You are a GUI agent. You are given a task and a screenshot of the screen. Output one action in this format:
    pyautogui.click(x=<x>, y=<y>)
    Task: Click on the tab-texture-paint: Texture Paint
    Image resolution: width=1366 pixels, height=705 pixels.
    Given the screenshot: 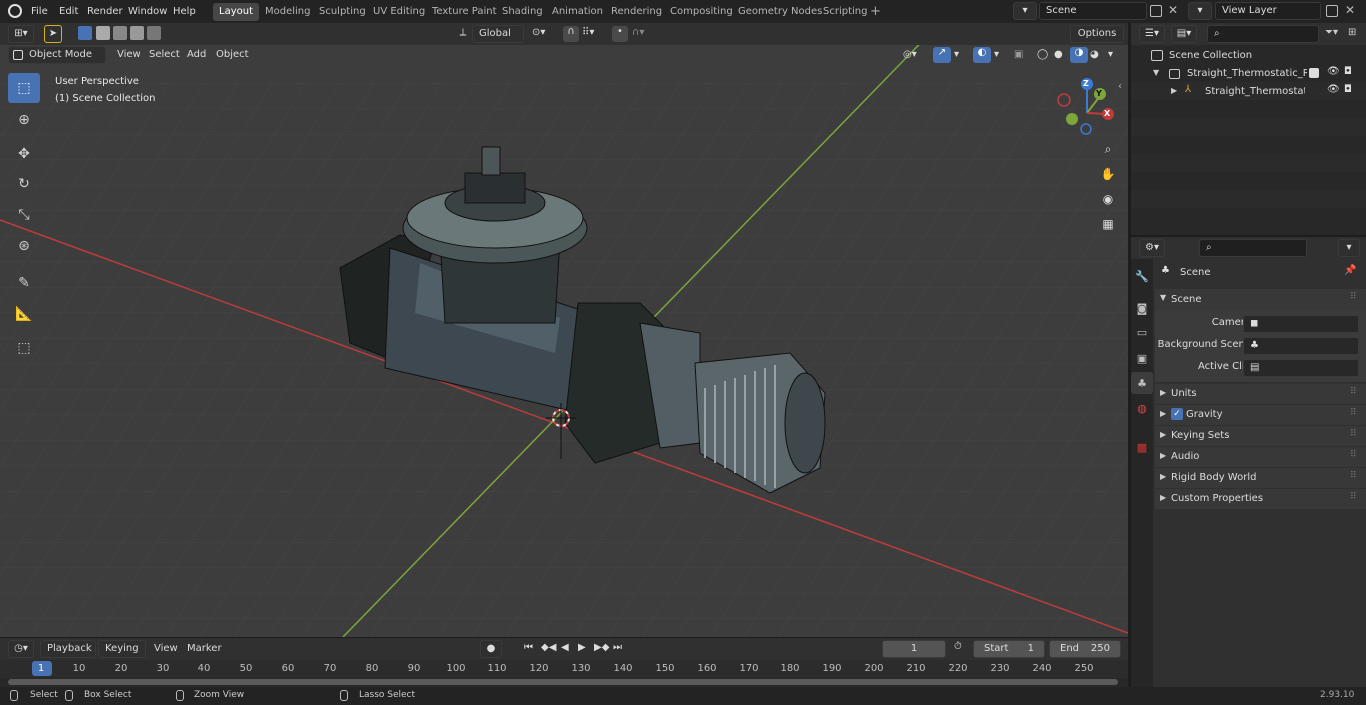 What is the action you would take?
    pyautogui.click(x=464, y=12)
    